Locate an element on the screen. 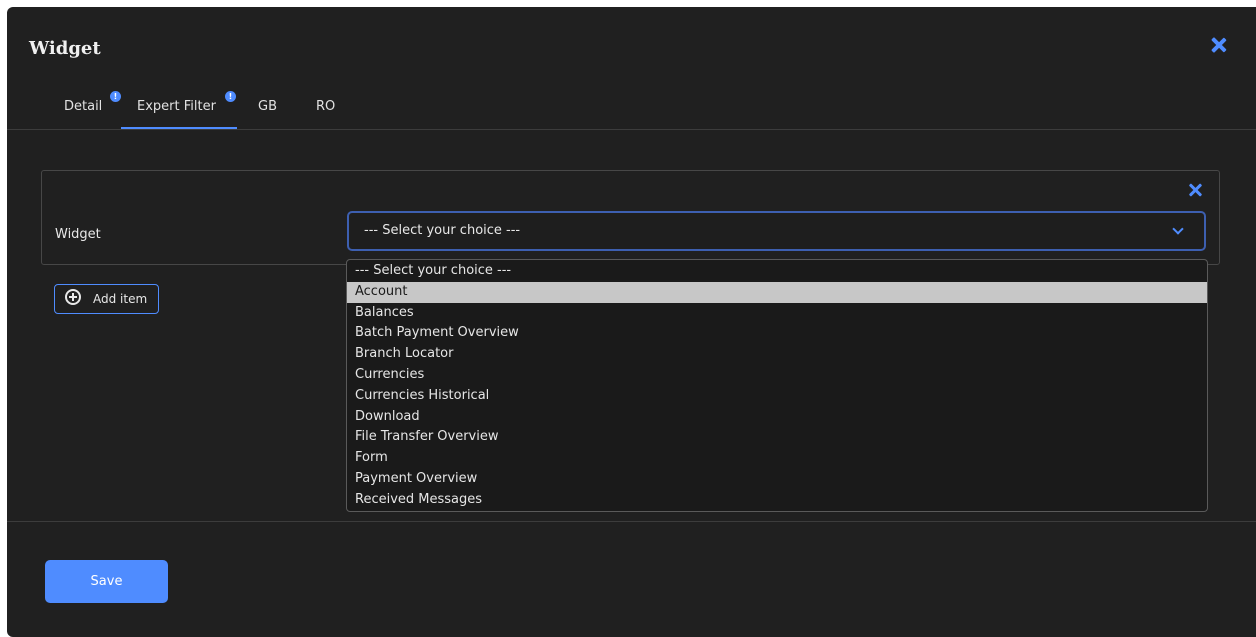 The height and width of the screenshot is (637, 1256). tab-detail-label: Detail is located at coordinates (83, 106).